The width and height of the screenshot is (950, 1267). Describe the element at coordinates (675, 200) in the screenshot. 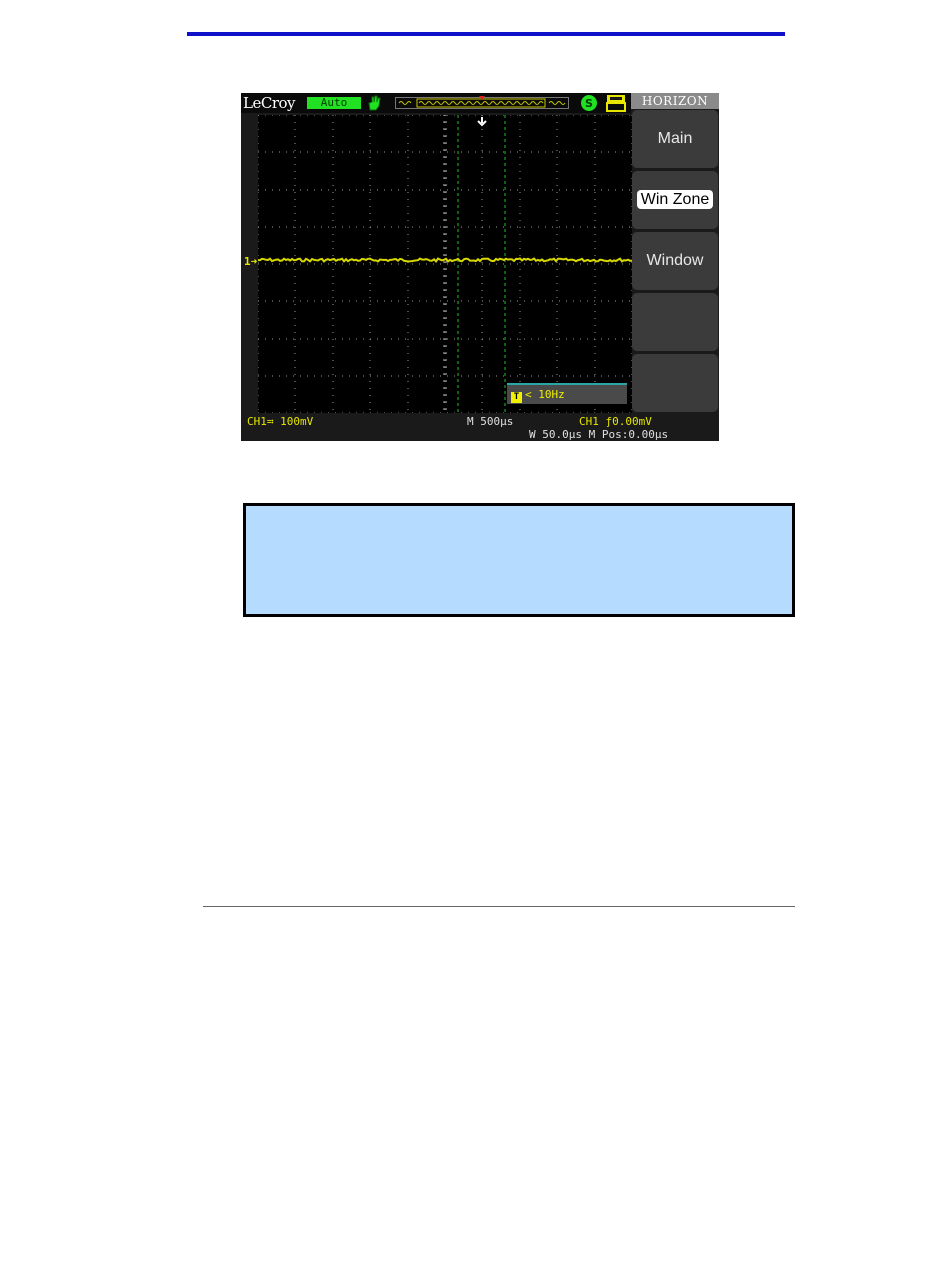

I see `softkey-win-zone: Win Zone` at that location.